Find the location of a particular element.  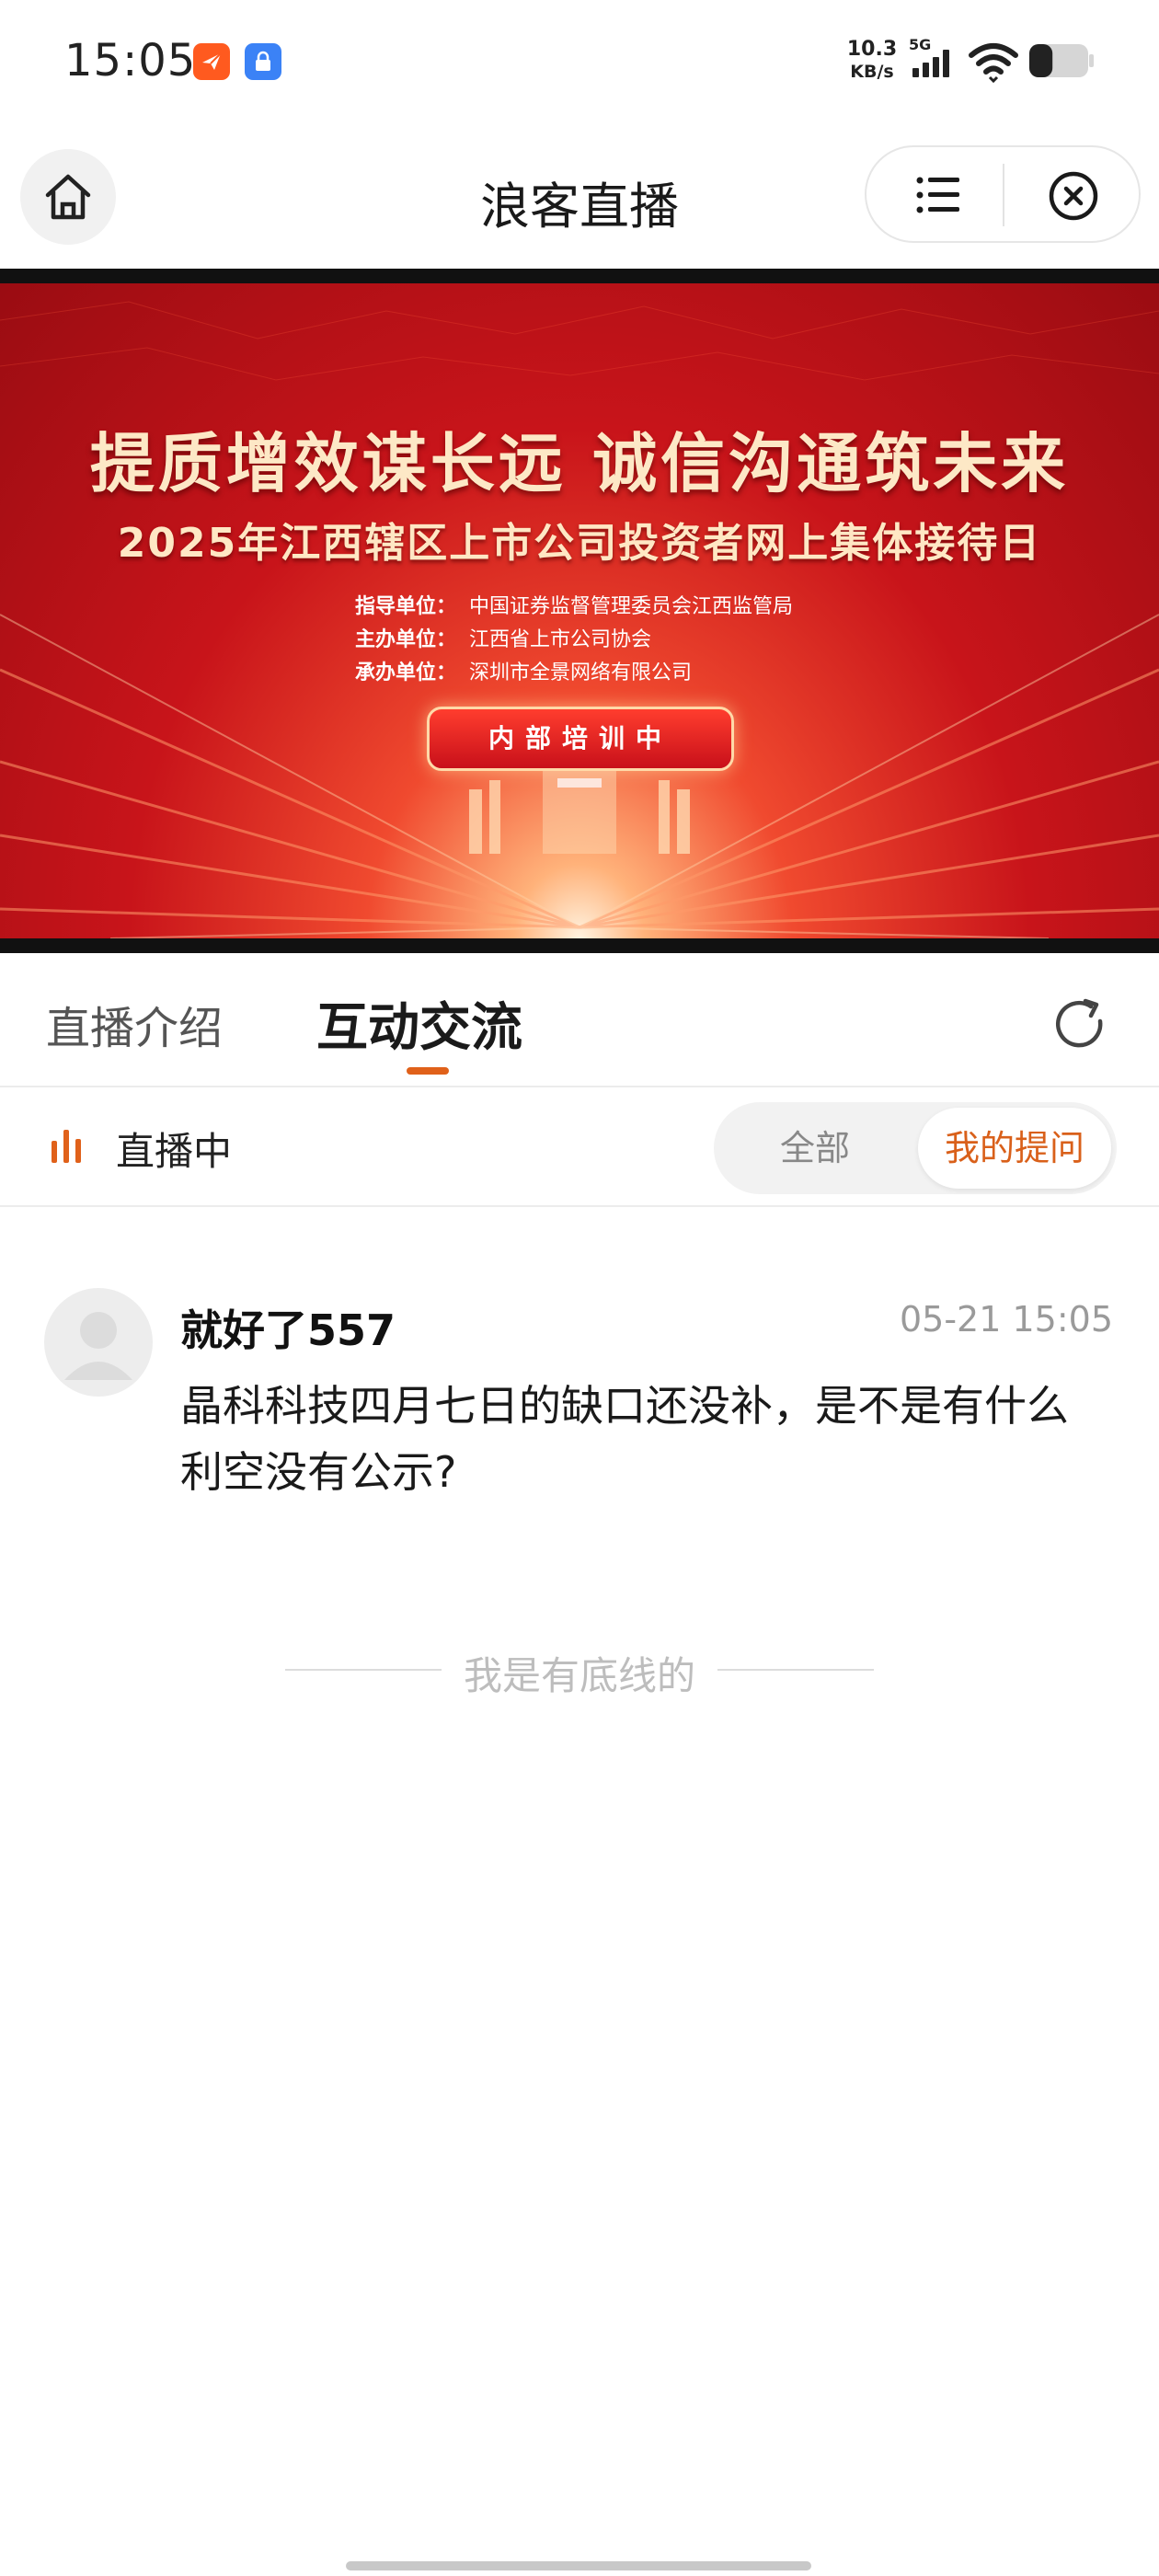

message-arrow-icon is located at coordinates (211, 61).